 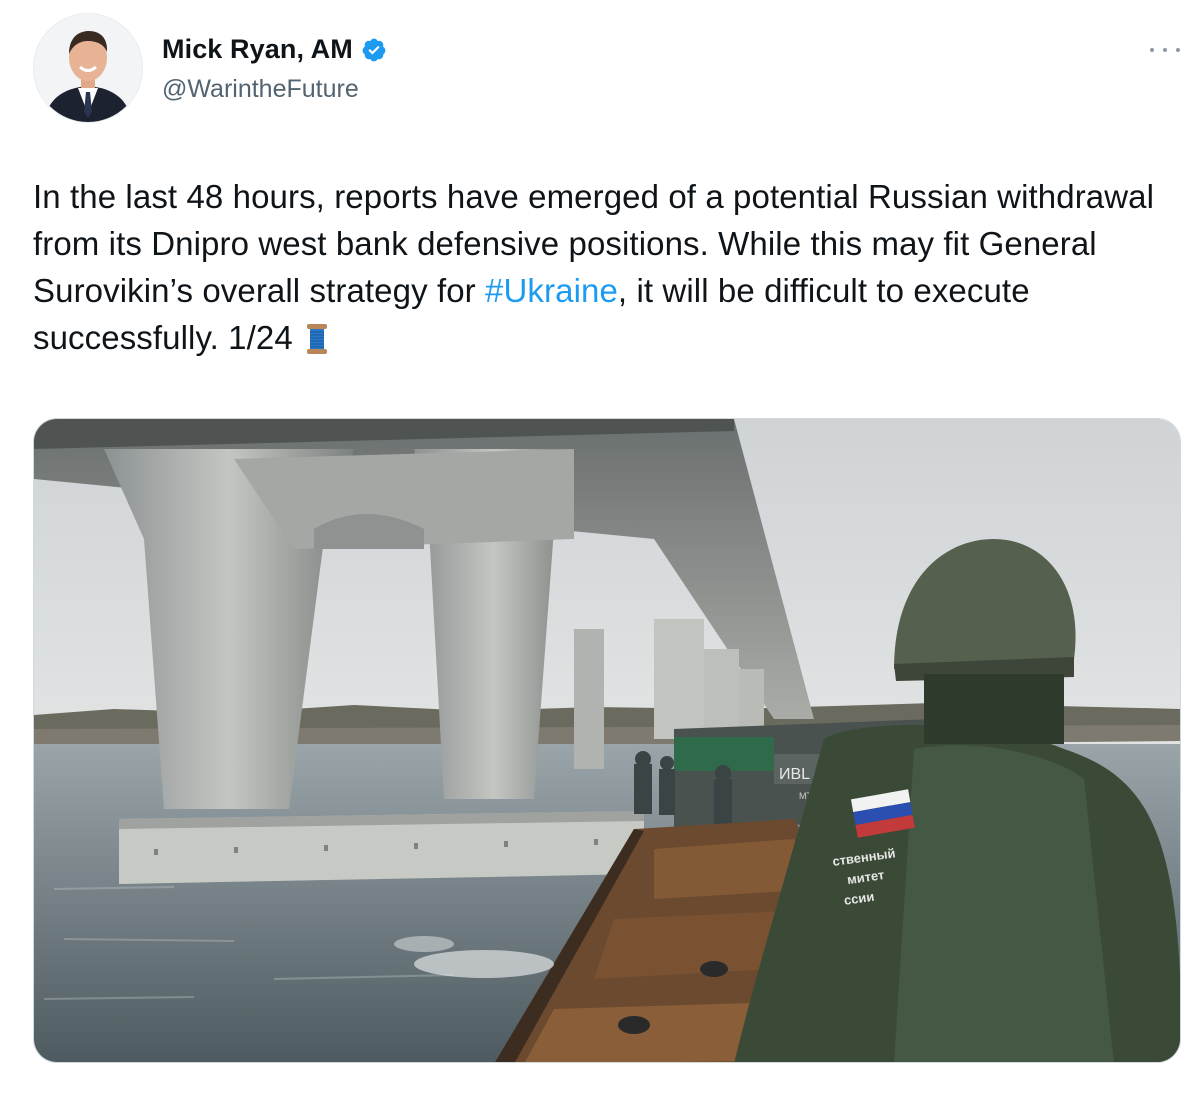 I want to click on author-handle: @WarintheFuture, so click(x=260, y=89).